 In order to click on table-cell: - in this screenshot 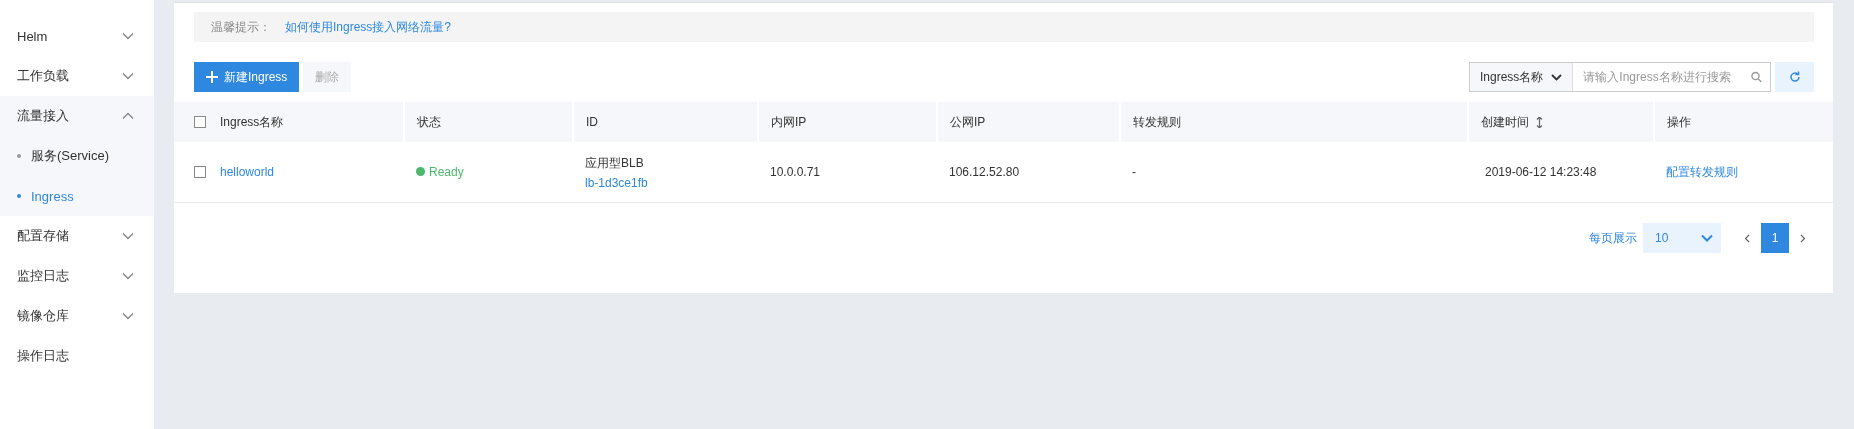, I will do `click(1134, 172)`.